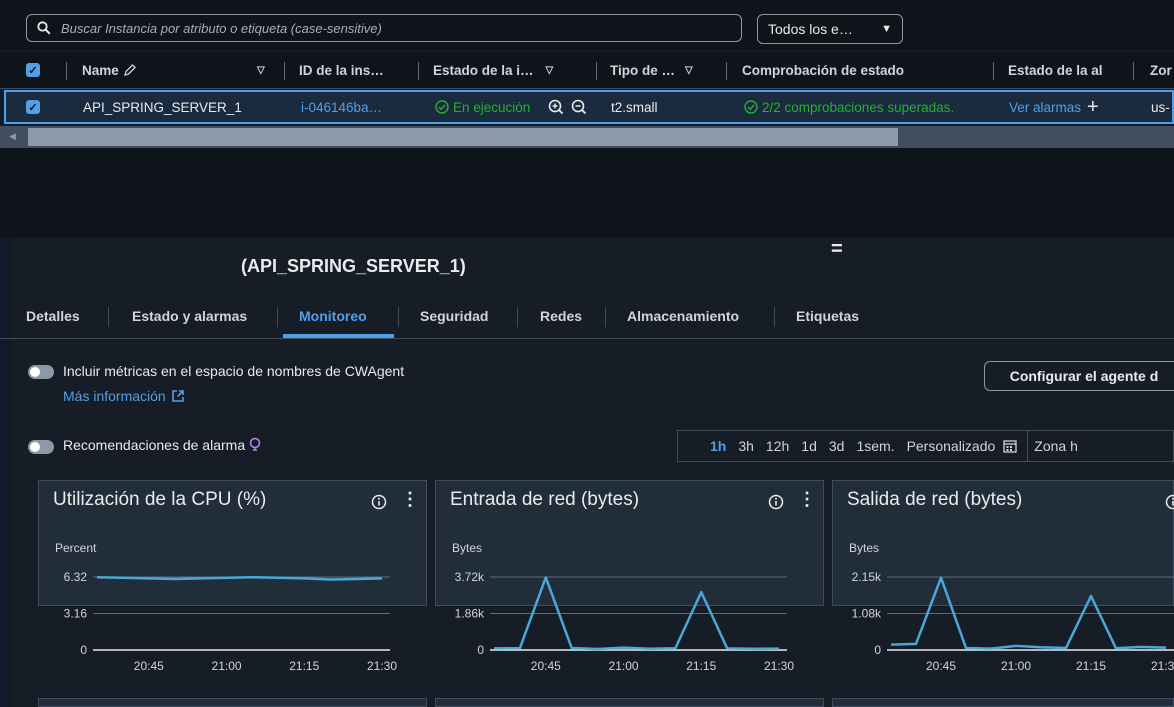 The height and width of the screenshot is (707, 1174). What do you see at coordinates (76, 614) in the screenshot?
I see `y-tick-label: 3.16` at bounding box center [76, 614].